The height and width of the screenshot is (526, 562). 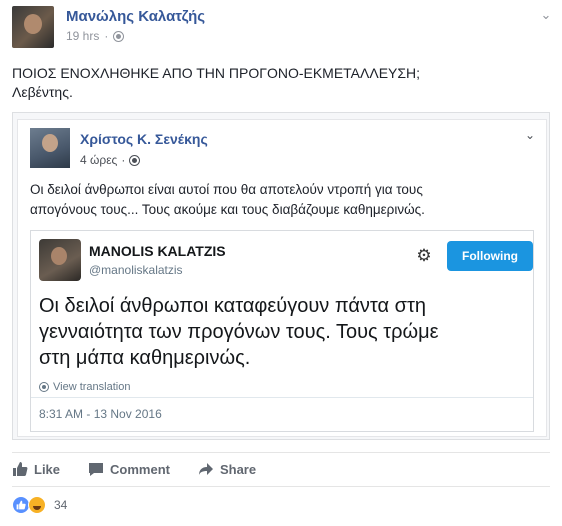 I want to click on share-button: Share, so click(x=227, y=469).